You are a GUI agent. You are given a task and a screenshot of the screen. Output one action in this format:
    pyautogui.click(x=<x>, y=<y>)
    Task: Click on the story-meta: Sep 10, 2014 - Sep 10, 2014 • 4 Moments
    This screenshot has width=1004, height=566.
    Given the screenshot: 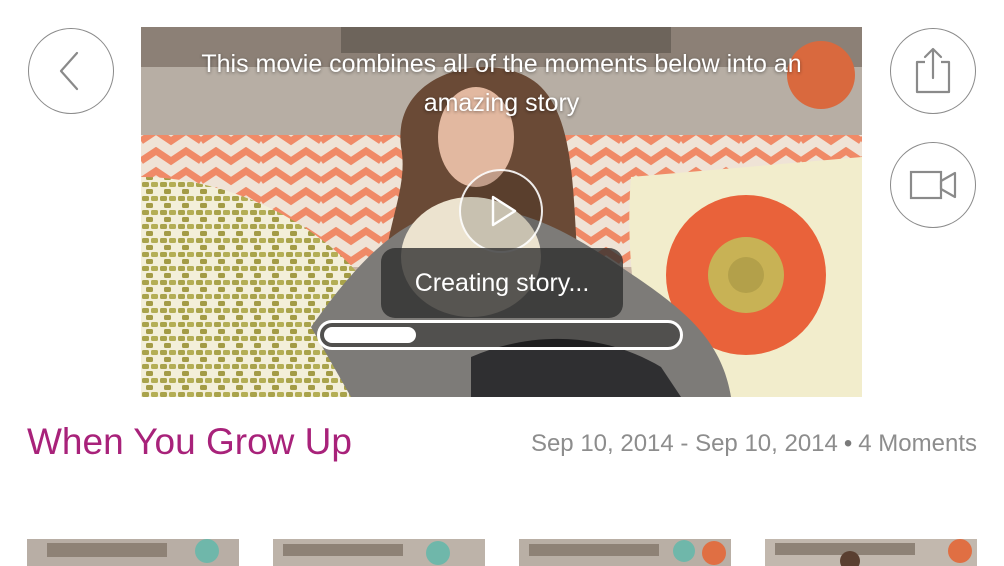 What is the action you would take?
    pyautogui.click(x=754, y=444)
    